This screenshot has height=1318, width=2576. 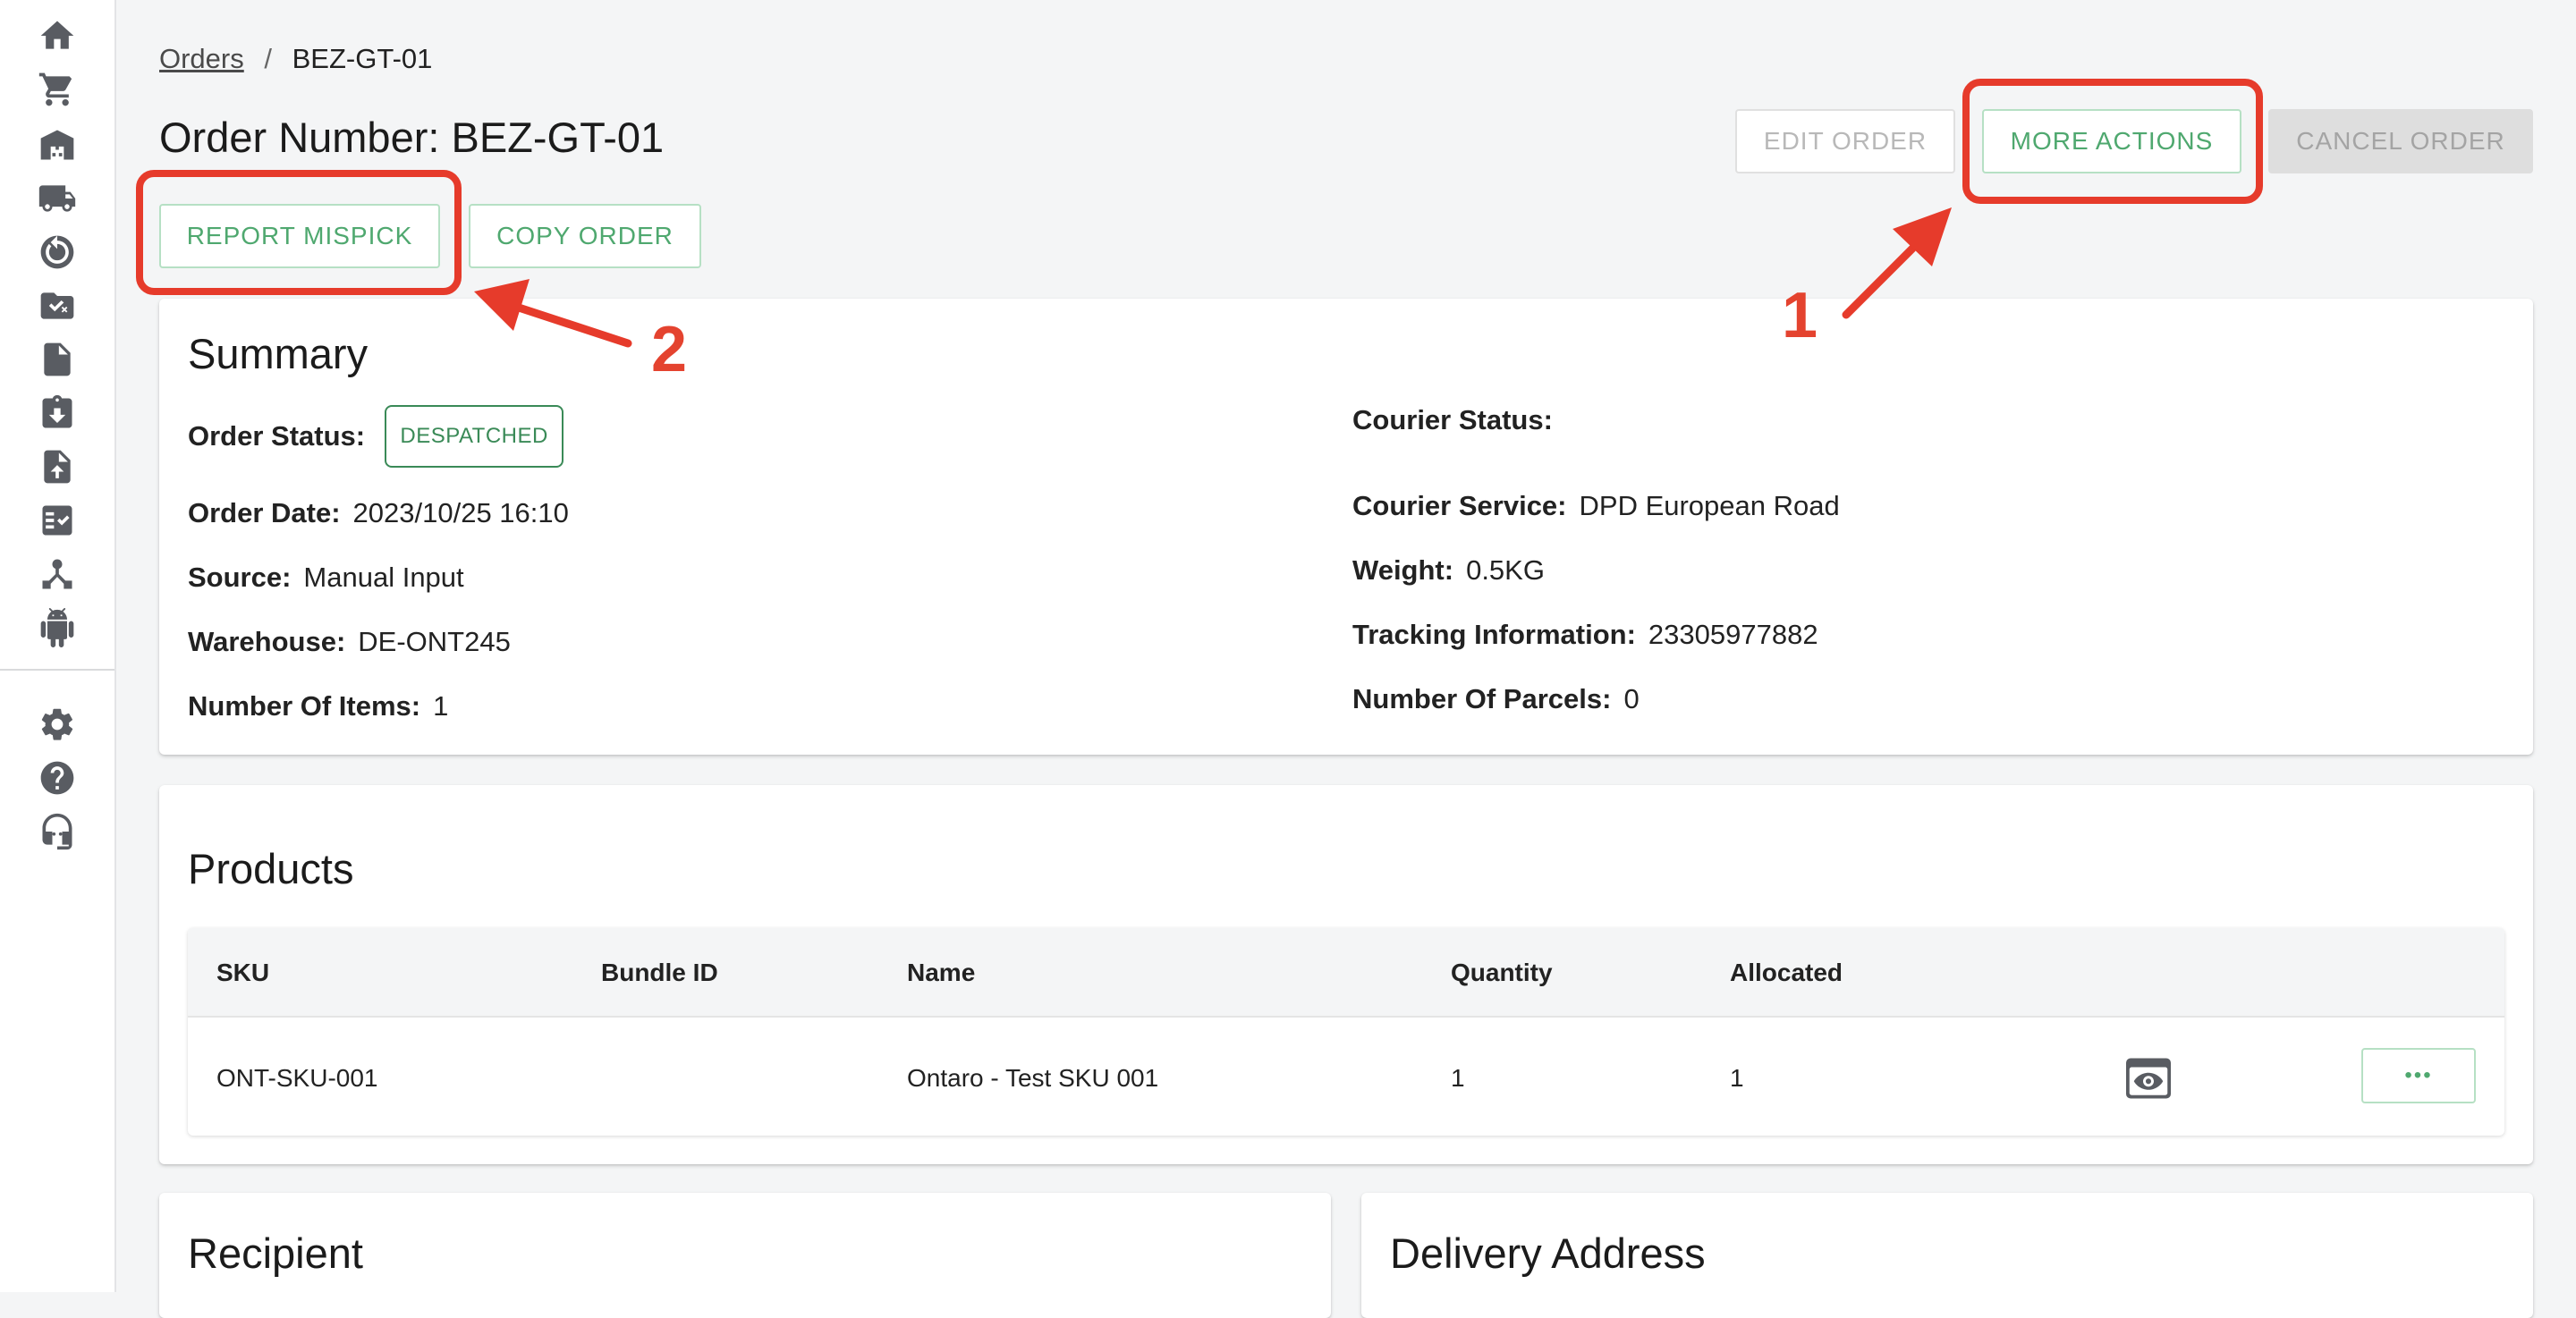 What do you see at coordinates (1800, 315) in the screenshot?
I see `annotation-label-1: 1` at bounding box center [1800, 315].